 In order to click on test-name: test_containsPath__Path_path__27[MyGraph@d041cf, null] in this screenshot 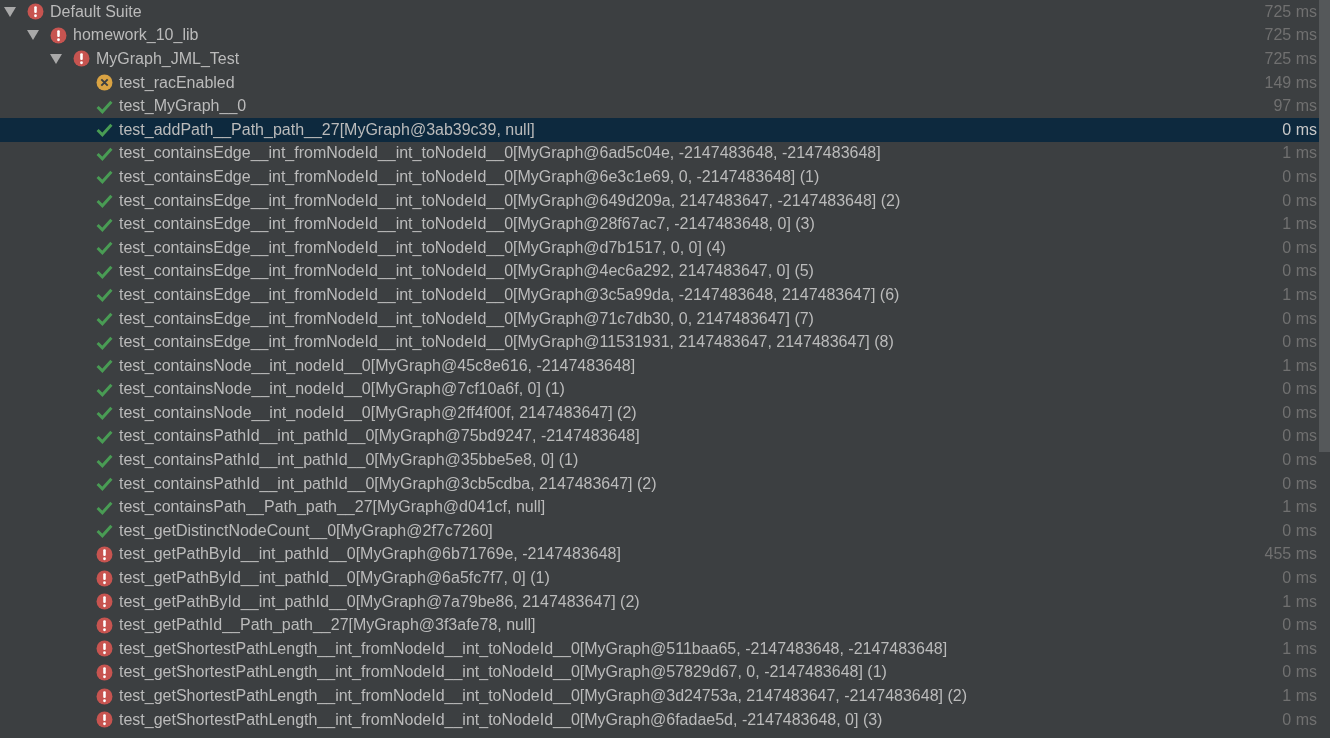, I will do `click(332, 507)`.